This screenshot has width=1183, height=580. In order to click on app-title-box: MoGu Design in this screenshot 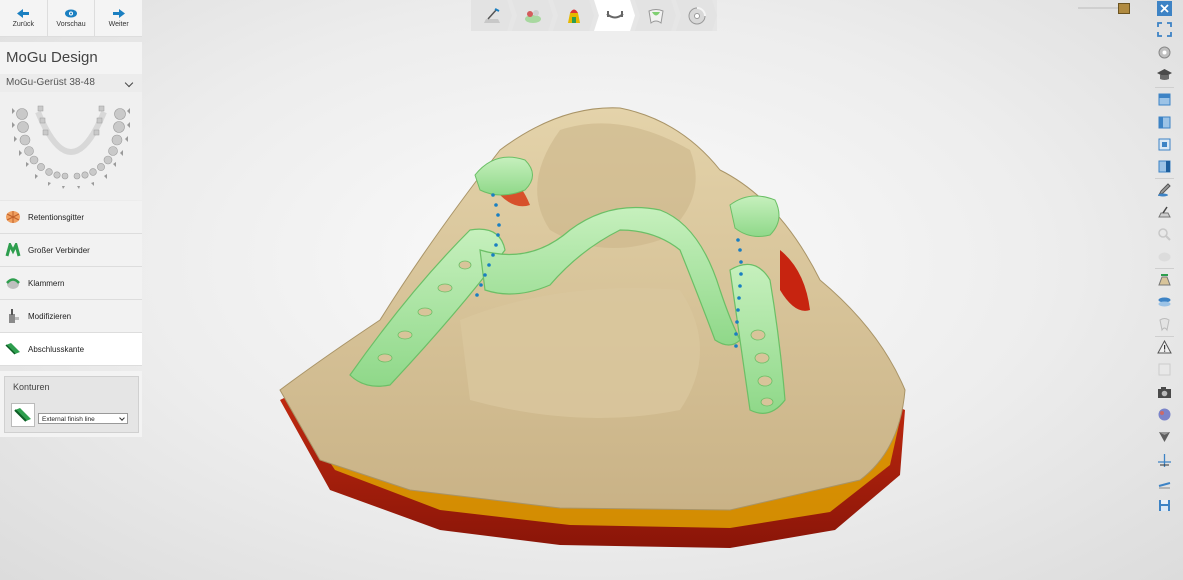, I will do `click(71, 58)`.